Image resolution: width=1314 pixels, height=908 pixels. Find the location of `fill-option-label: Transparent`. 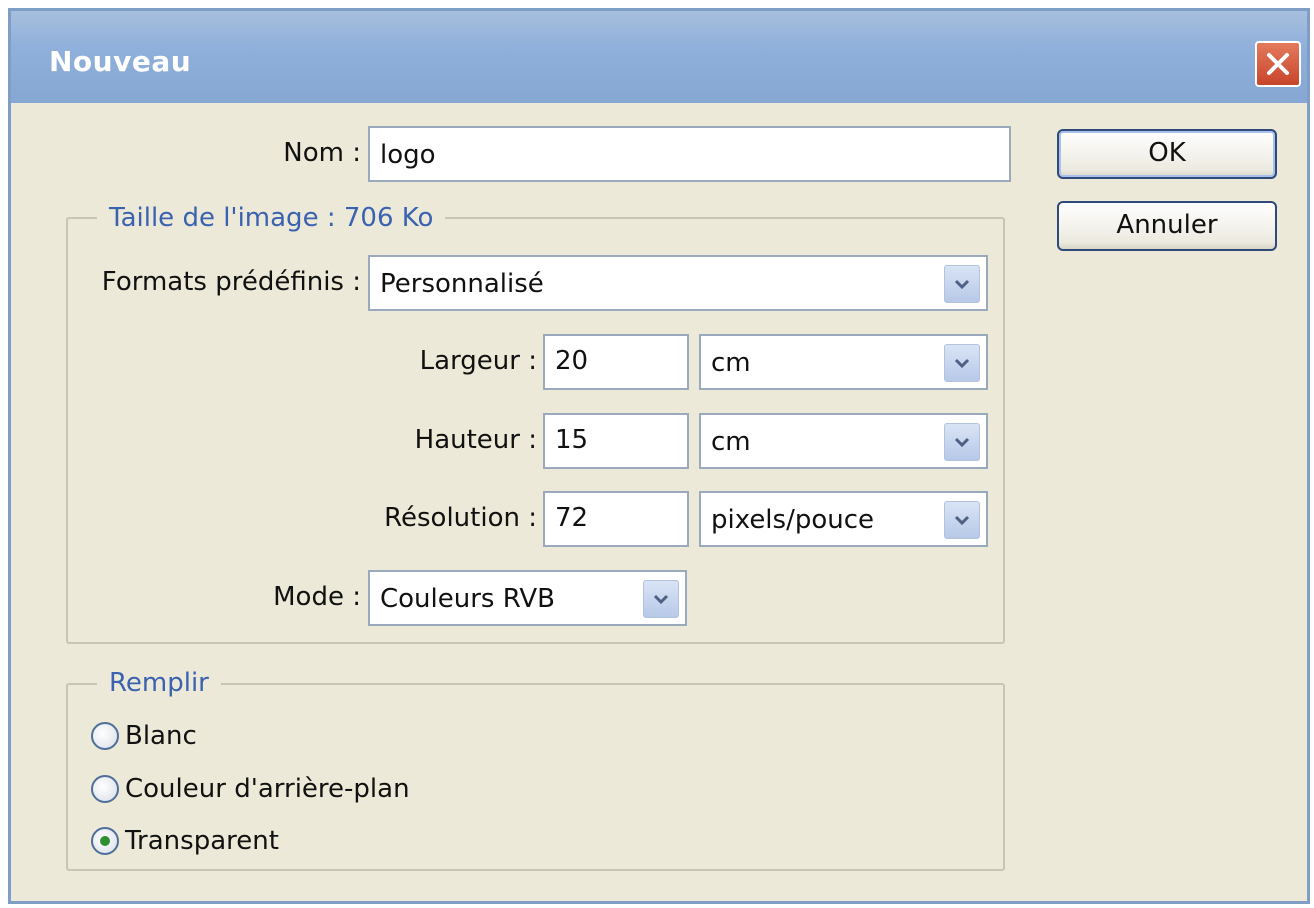

fill-option-label: Transparent is located at coordinates (202, 841).